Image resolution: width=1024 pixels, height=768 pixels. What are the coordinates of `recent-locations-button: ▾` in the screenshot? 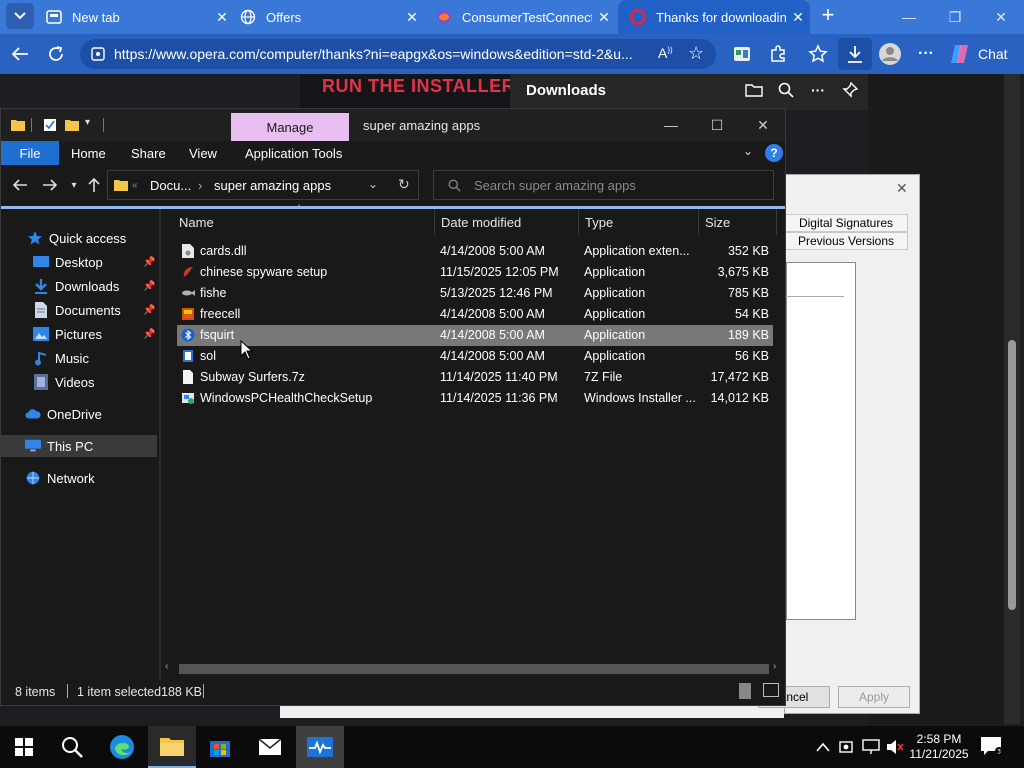 It's located at (74, 185).